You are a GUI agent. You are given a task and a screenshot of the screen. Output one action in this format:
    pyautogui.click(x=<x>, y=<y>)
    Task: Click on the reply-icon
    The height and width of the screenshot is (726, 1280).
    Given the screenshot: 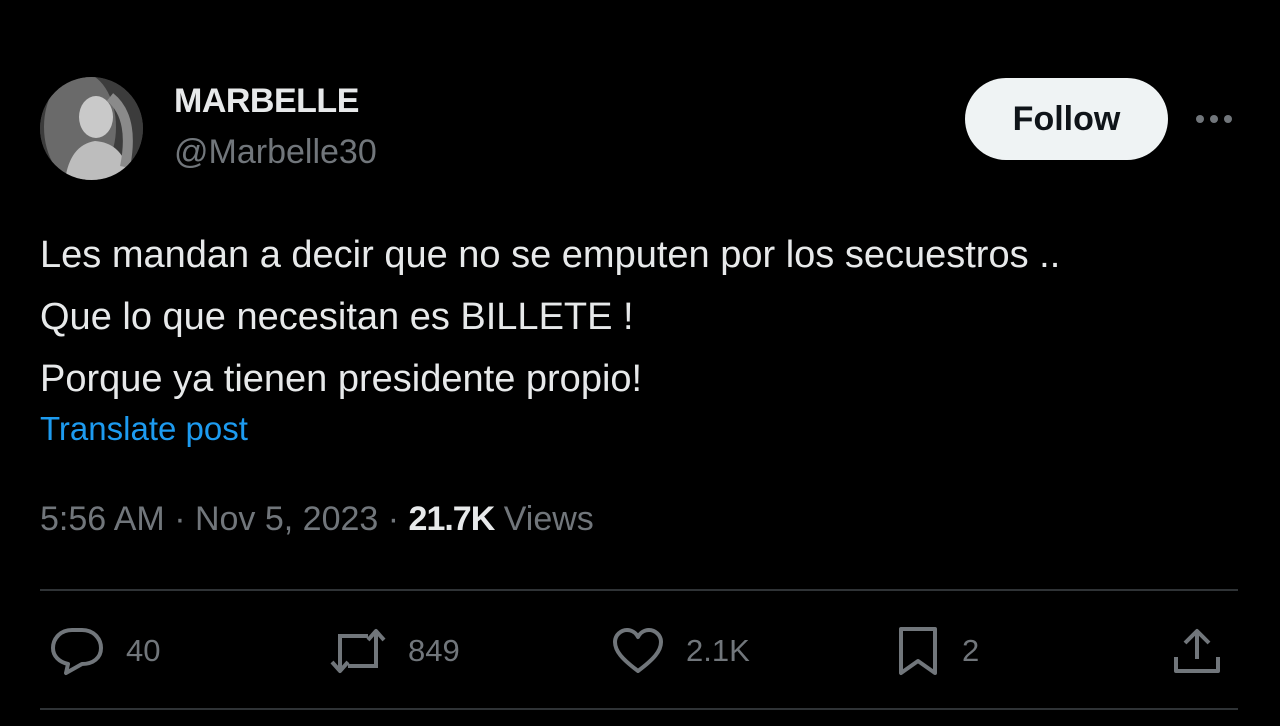 What is the action you would take?
    pyautogui.click(x=77, y=651)
    